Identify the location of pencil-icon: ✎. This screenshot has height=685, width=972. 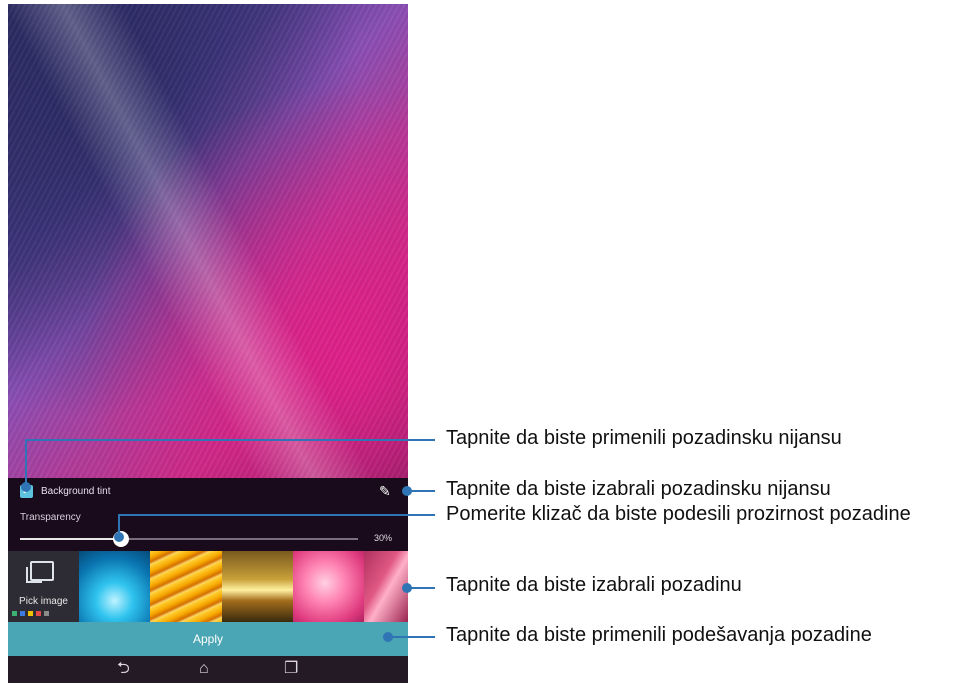
(385, 491).